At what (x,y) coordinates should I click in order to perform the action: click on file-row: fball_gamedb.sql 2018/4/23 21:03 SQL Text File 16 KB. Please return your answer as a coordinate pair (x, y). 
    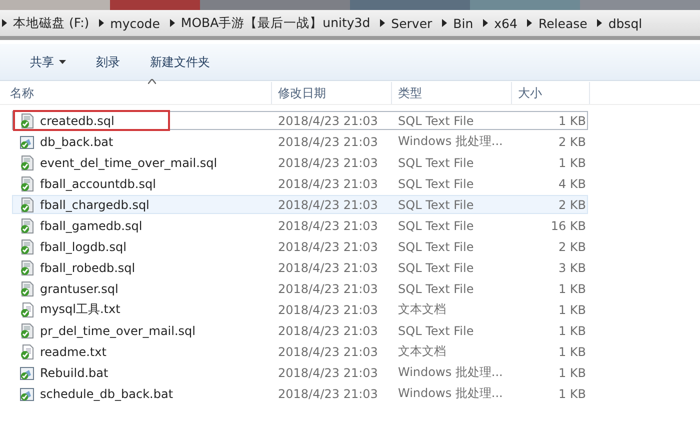
    Looking at the image, I should click on (300, 225).